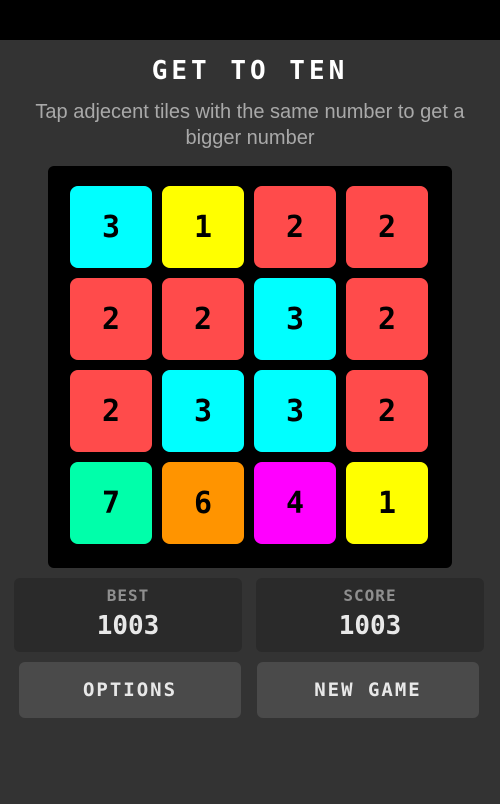  What do you see at coordinates (387, 503) in the screenshot?
I see `tile-r4-c4: 1` at bounding box center [387, 503].